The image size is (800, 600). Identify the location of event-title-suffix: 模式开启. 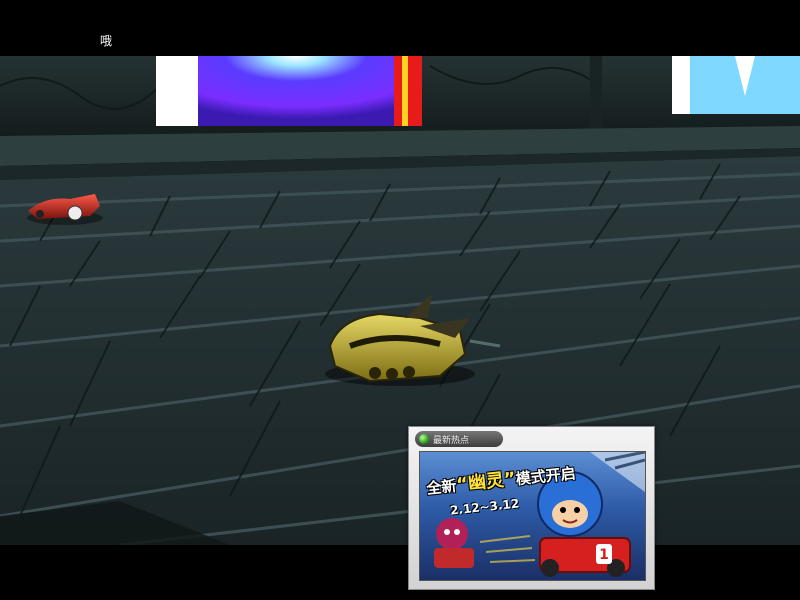
(545, 476).